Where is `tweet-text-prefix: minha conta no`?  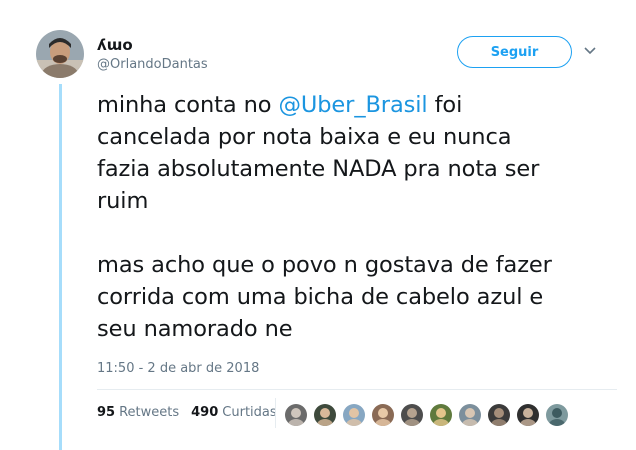
tweet-text-prefix: minha conta no is located at coordinates (188, 105).